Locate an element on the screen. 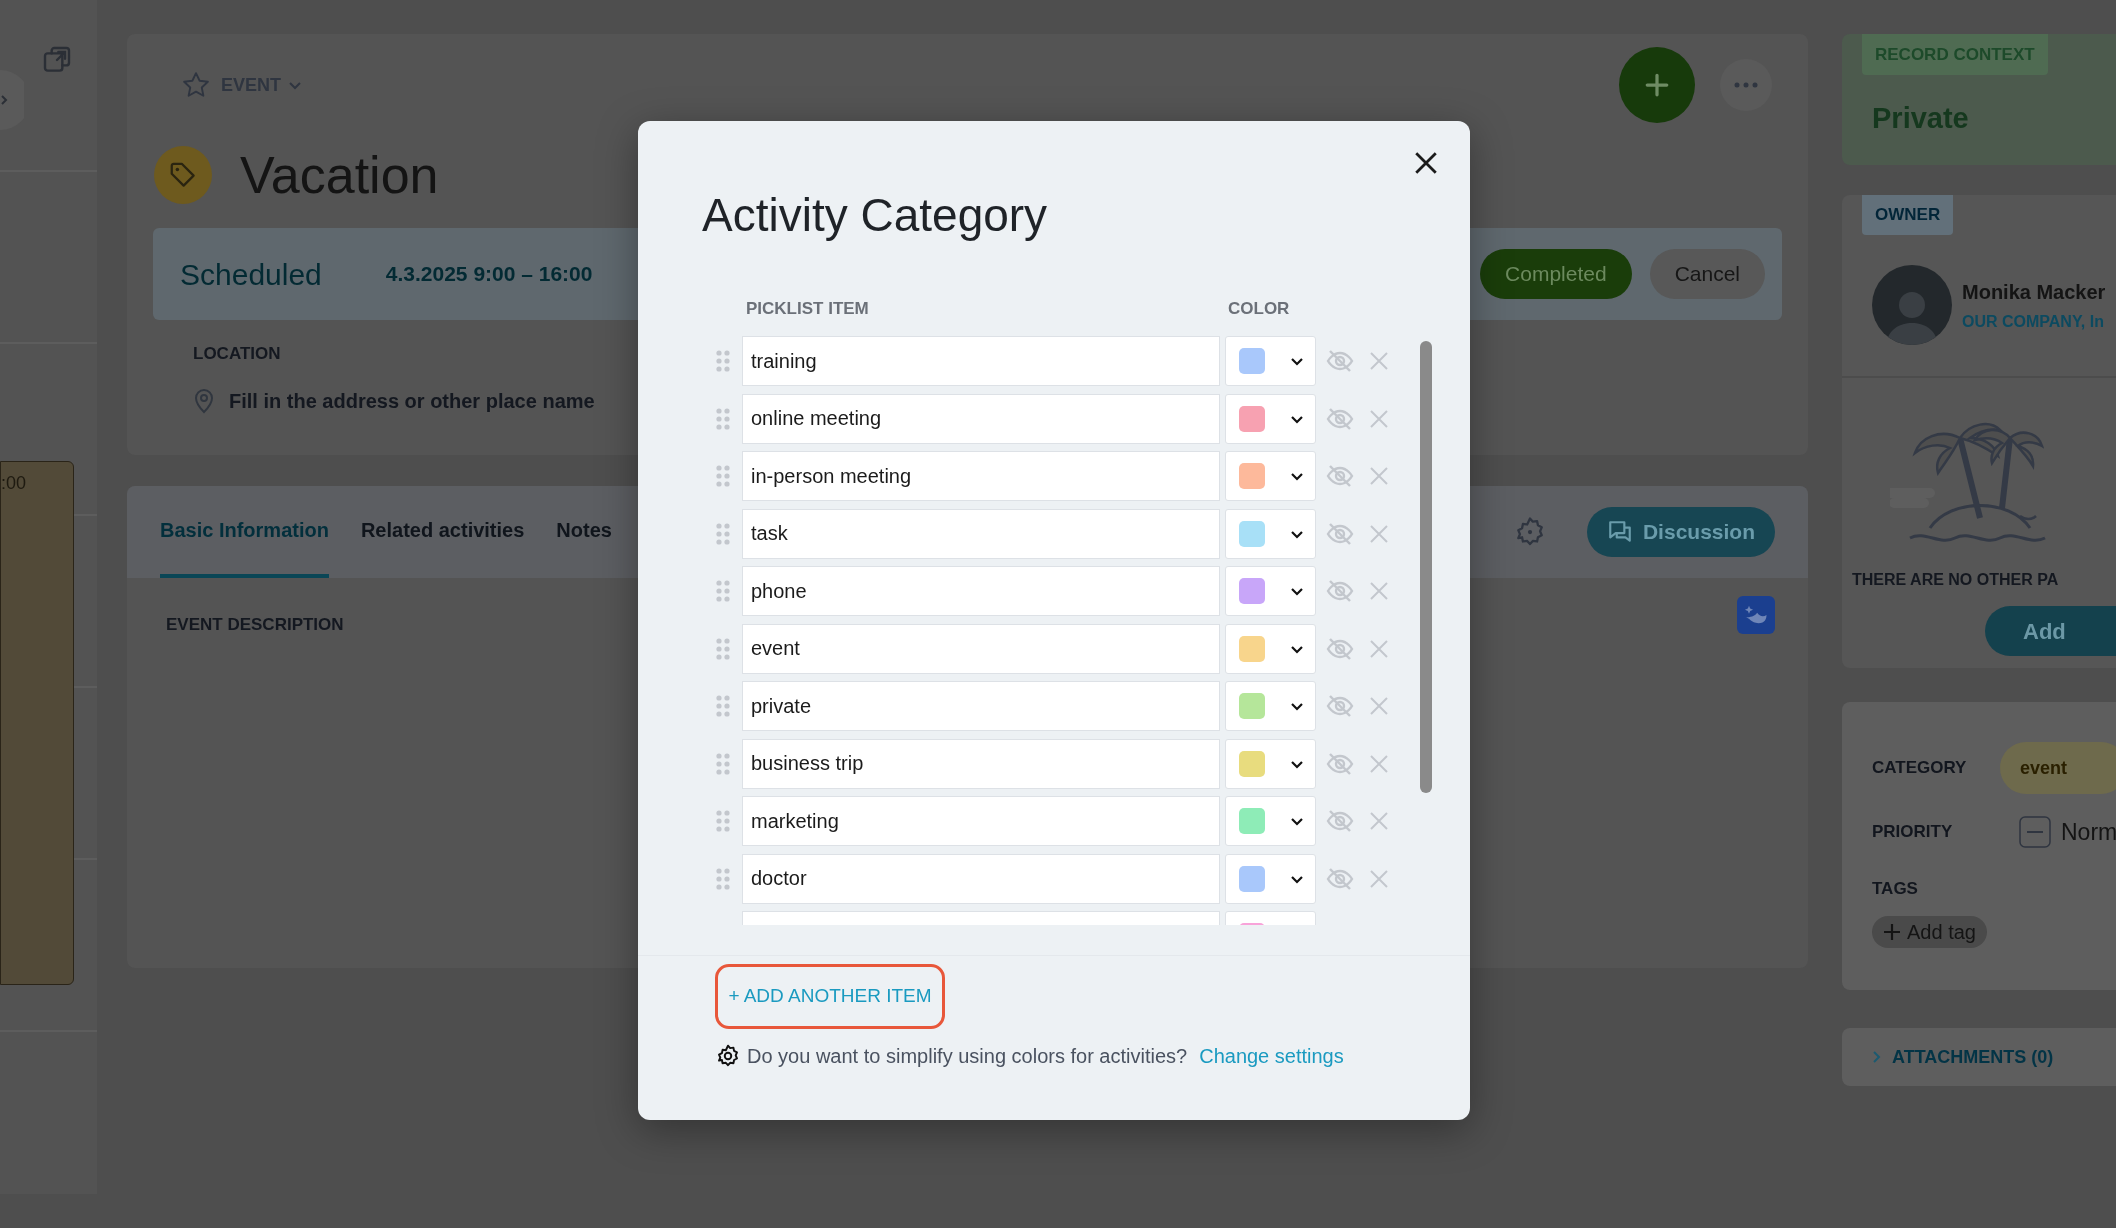 The height and width of the screenshot is (1228, 2116). record-context-value: Private is located at coordinates (1921, 118).